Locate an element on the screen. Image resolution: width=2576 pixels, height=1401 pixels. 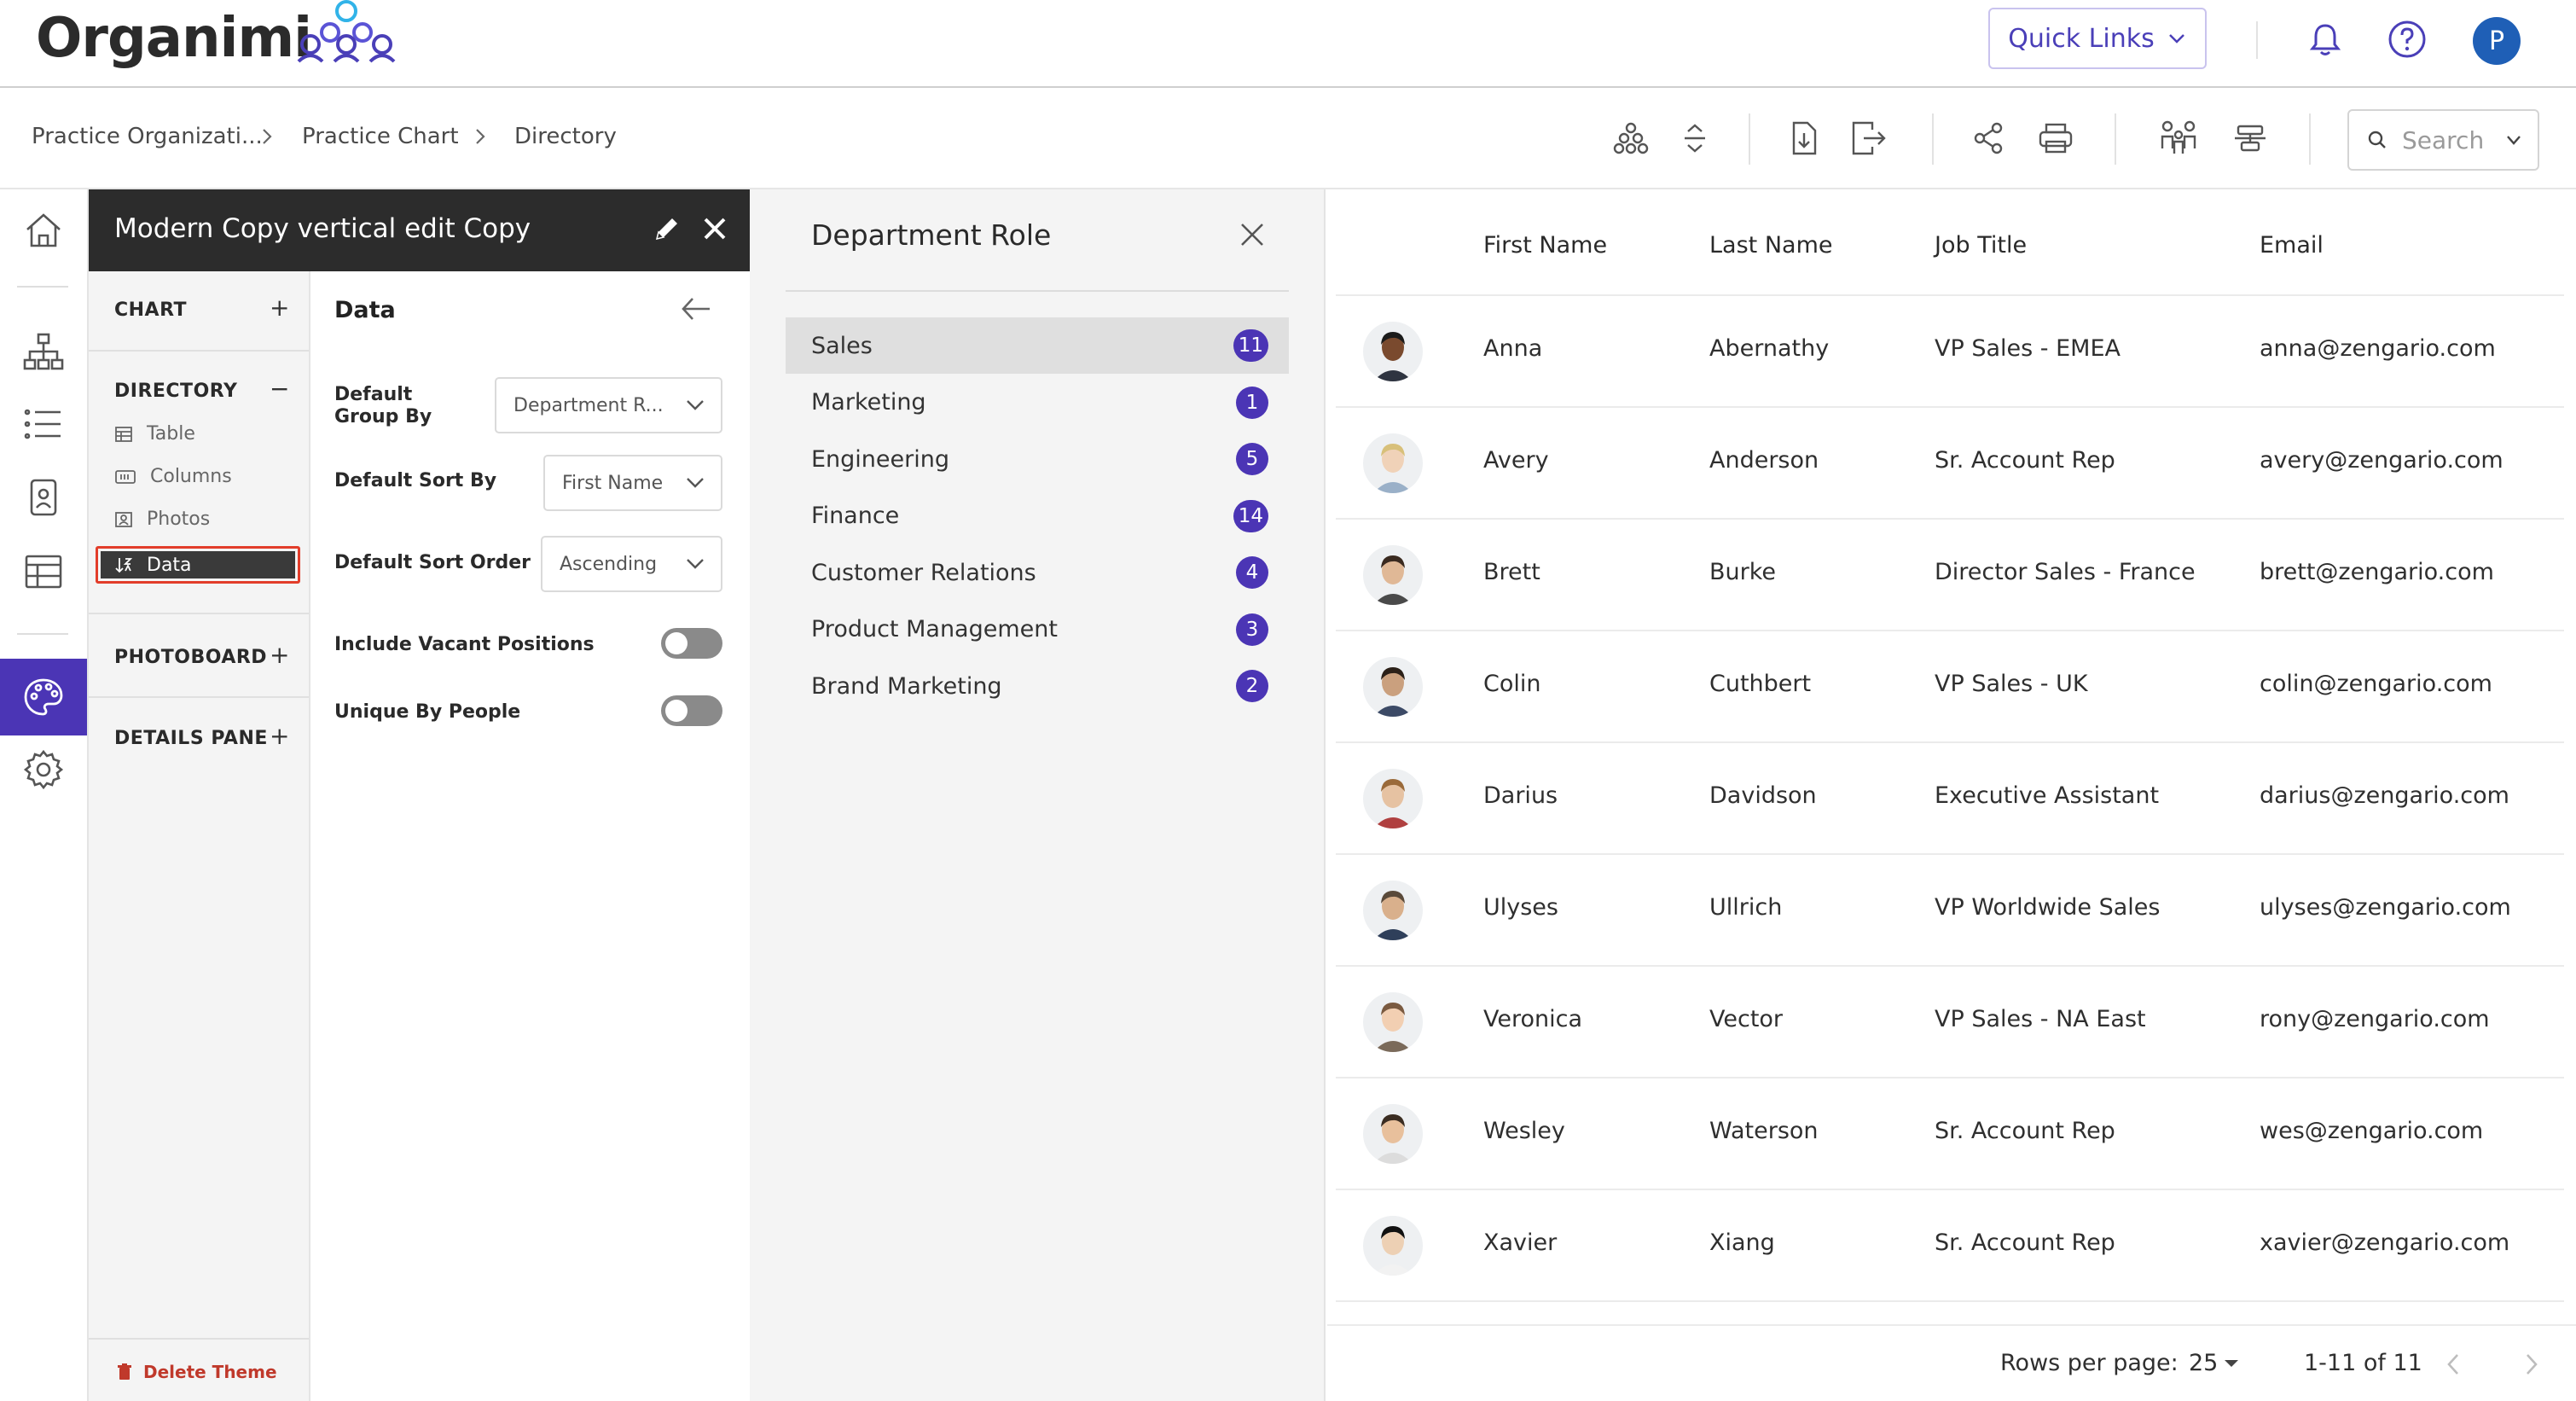
pencil-icon is located at coordinates (667, 228).